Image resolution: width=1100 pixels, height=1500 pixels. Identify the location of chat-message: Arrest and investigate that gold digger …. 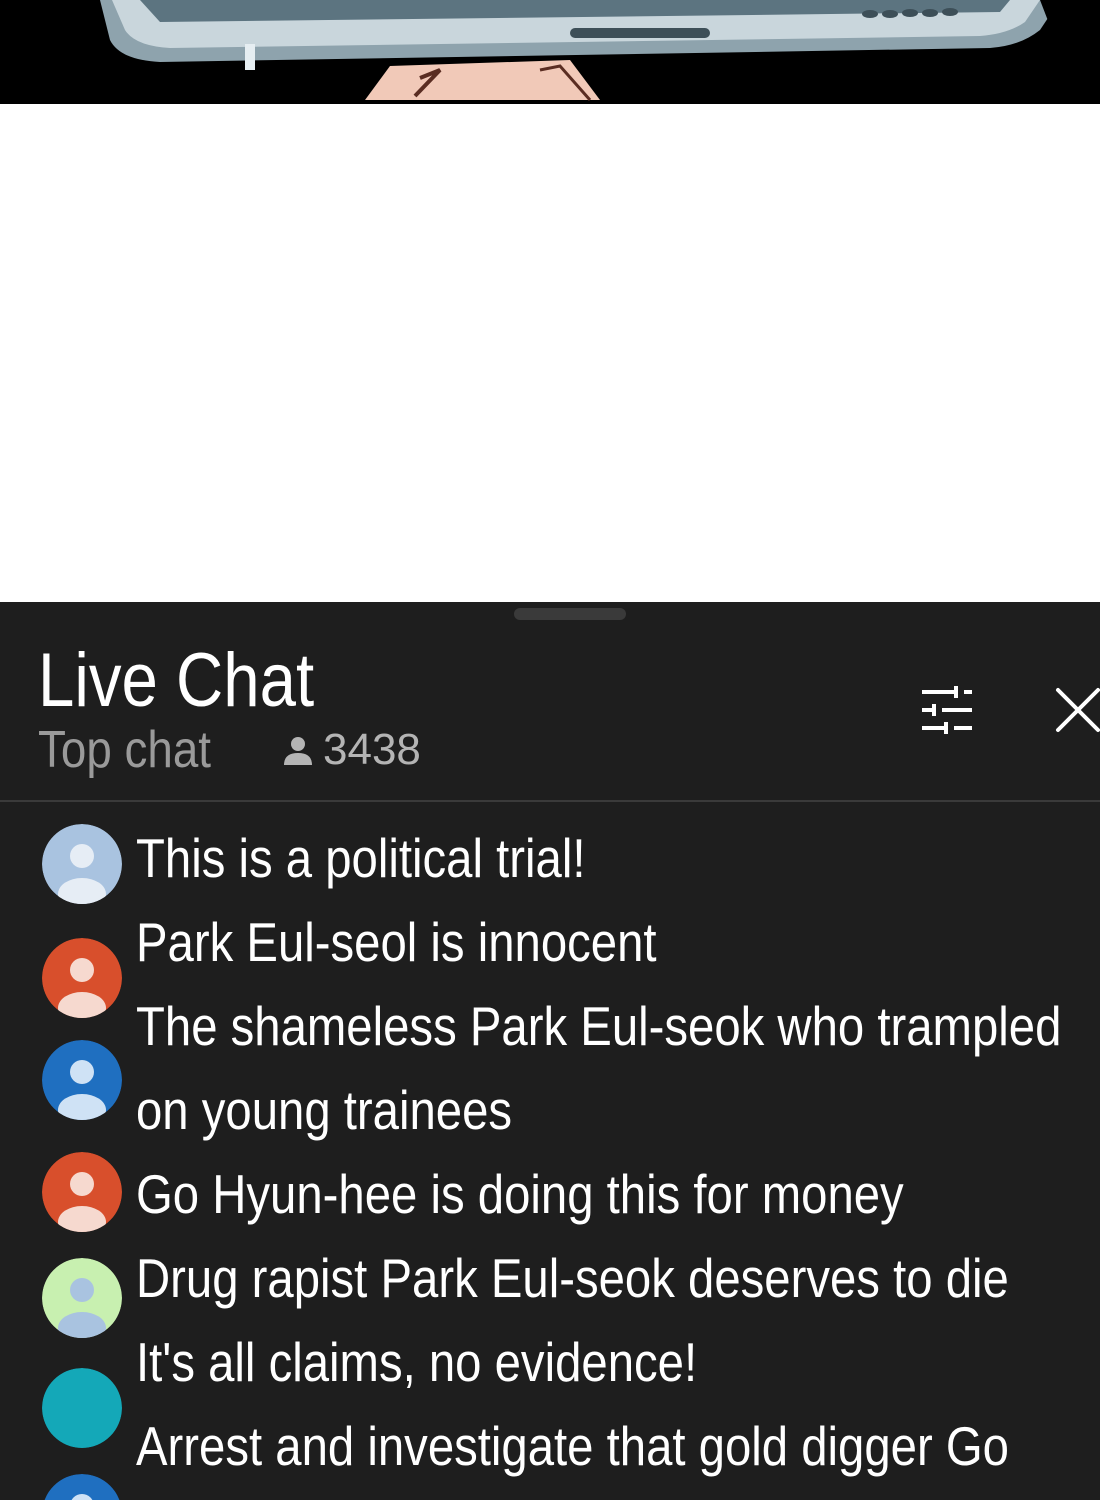
(572, 1446).